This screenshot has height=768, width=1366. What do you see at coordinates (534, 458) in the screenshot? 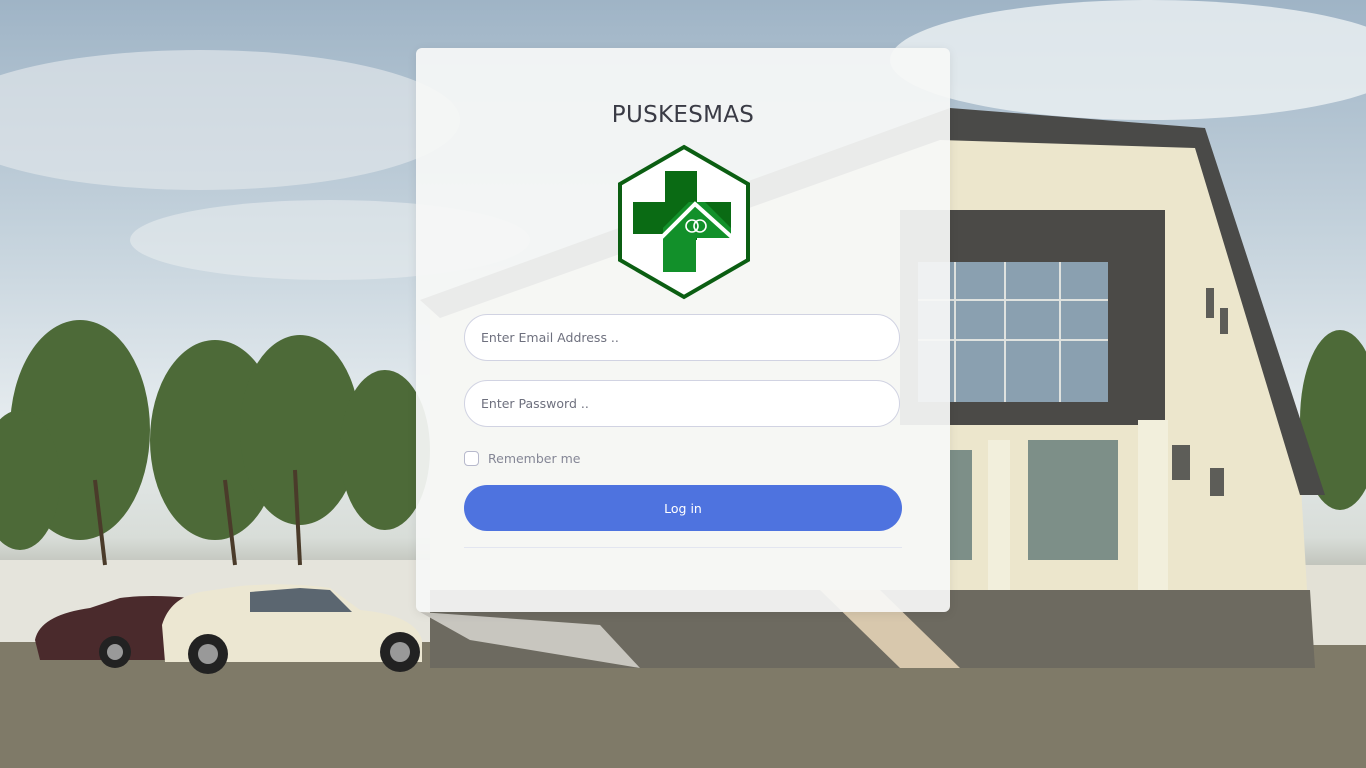
I see `remember-me-label: Remember me` at bounding box center [534, 458].